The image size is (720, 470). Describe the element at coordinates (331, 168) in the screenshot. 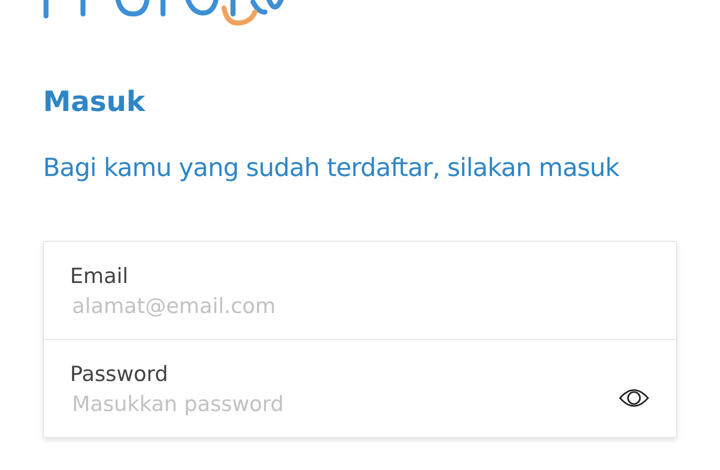

I see `subtitle-text: Bagi kamu yang sudah terdaftar, silakan masuk` at that location.